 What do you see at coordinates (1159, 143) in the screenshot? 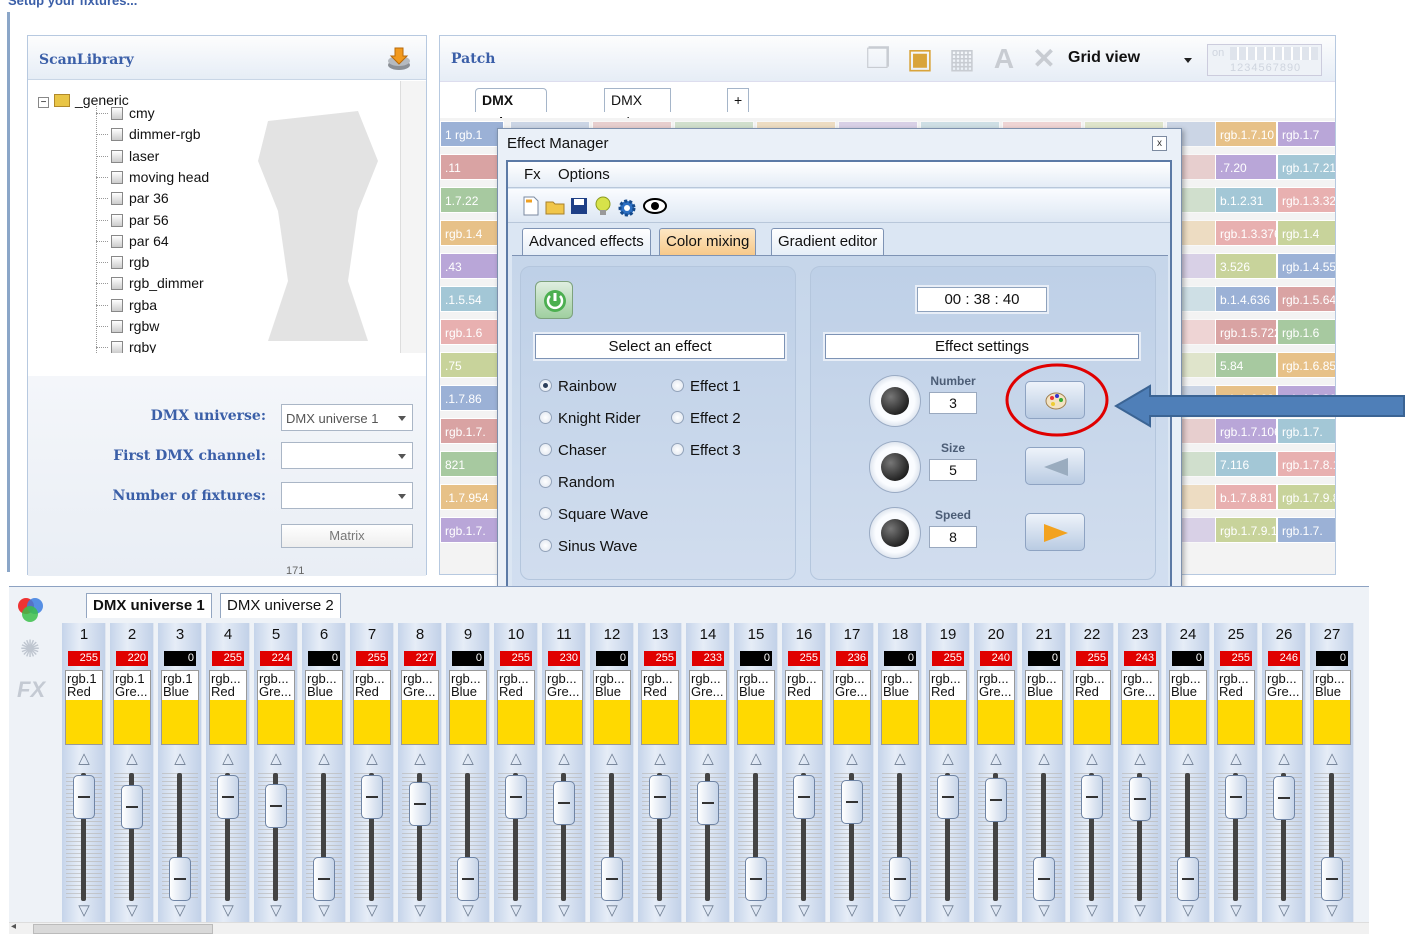
I see `close-icon: x` at bounding box center [1159, 143].